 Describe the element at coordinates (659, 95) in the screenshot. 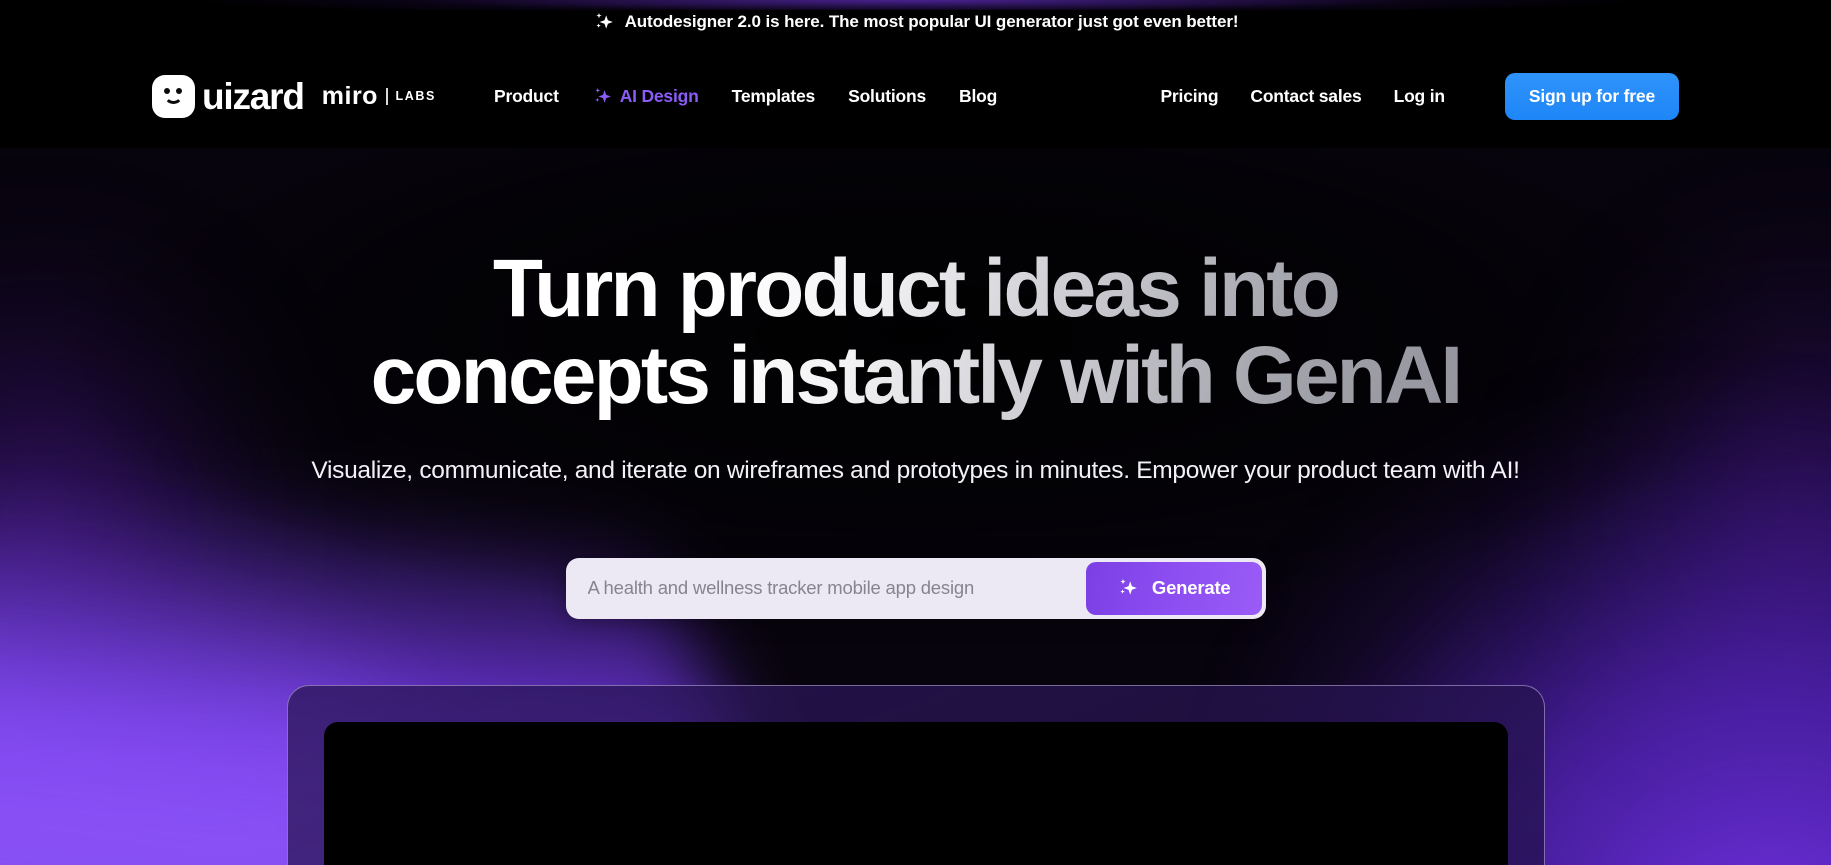

I see `nav-item-ai-design-label: AI Design` at that location.